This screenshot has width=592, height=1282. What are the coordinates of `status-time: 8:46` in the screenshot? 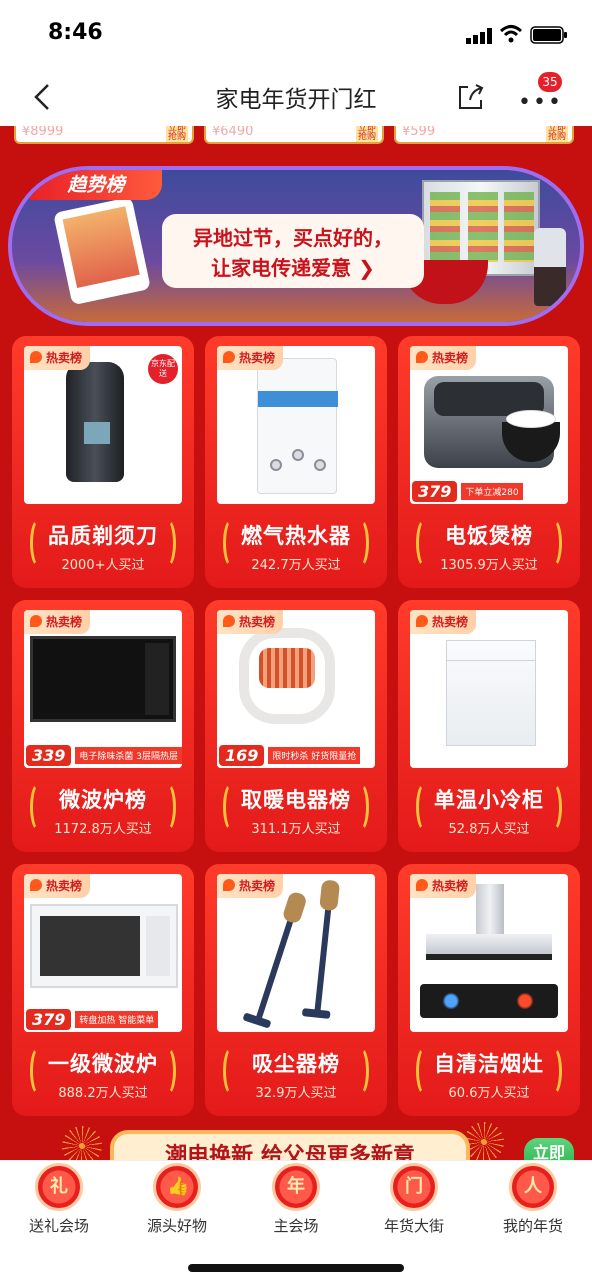 It's located at (75, 32).